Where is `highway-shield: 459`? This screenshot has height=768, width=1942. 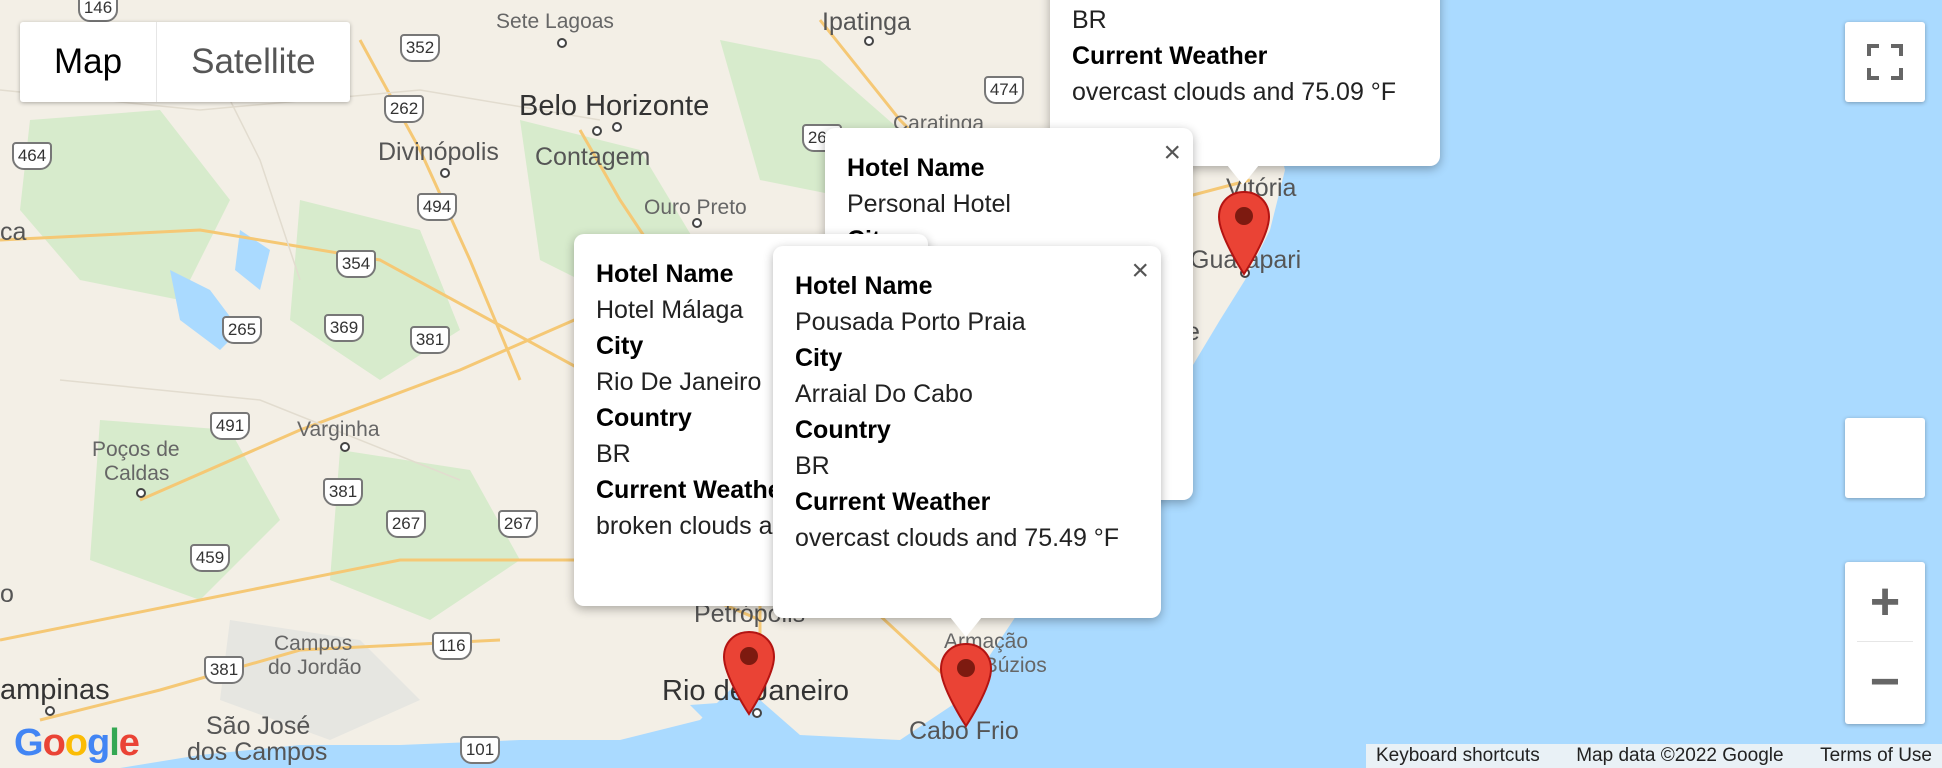 highway-shield: 459 is located at coordinates (210, 558).